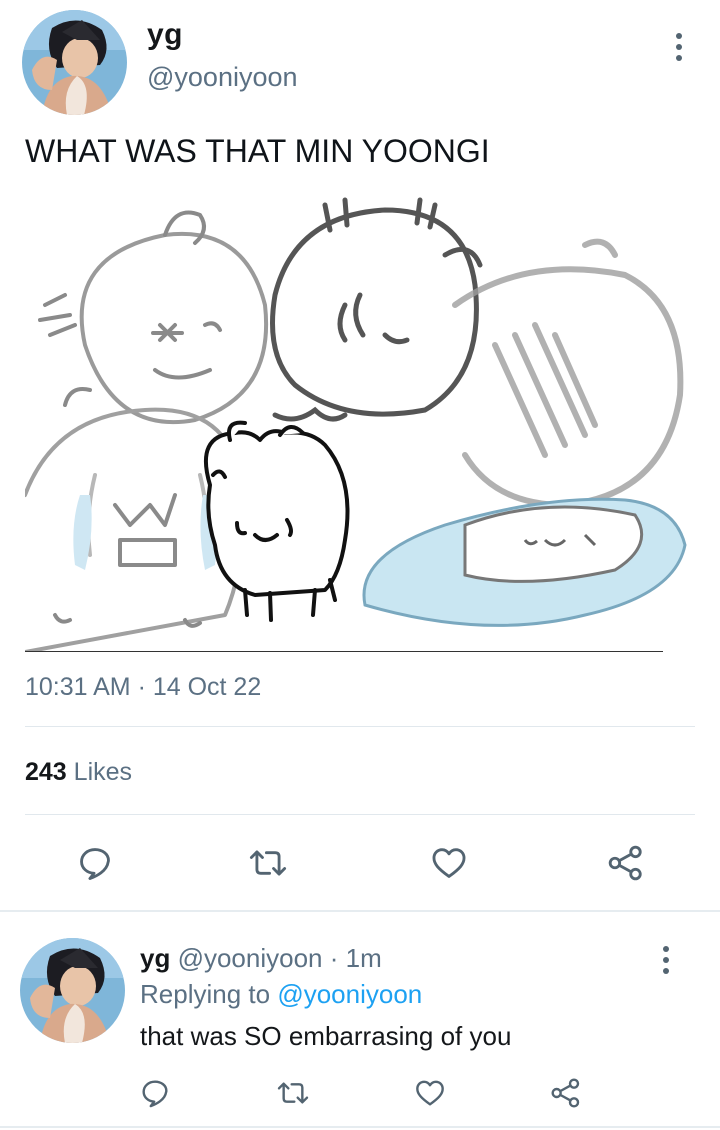  I want to click on replying-to-mention: @yooniyoon, so click(349, 994).